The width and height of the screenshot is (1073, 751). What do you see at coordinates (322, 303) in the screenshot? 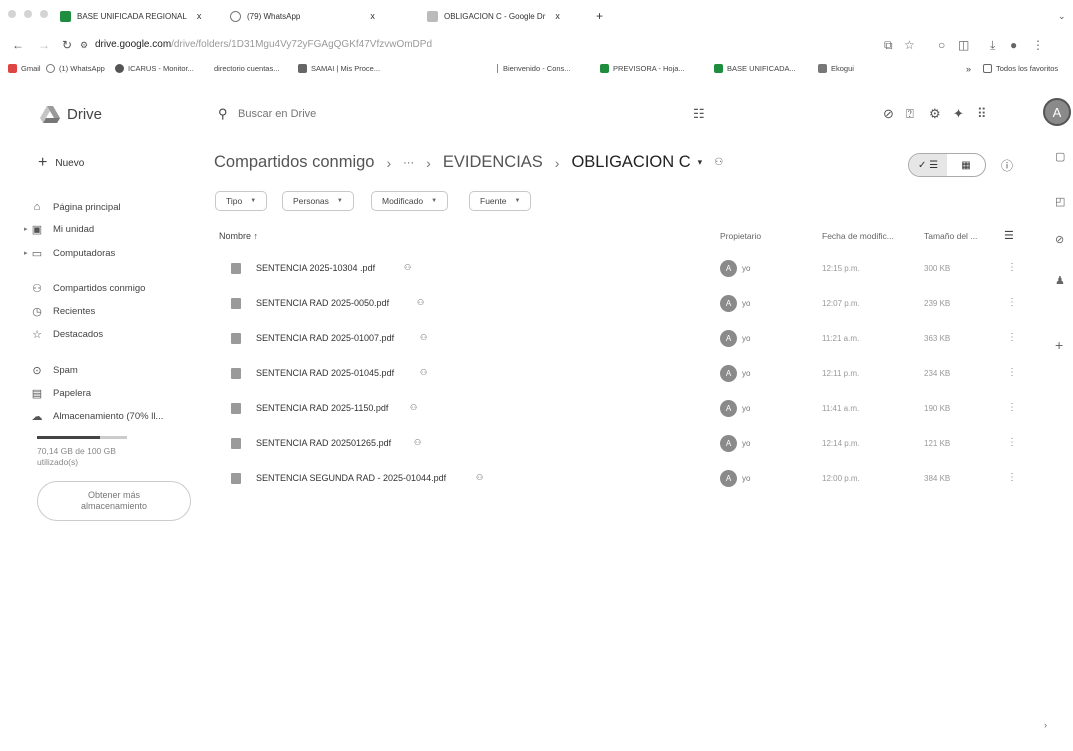
I see `file-name: SENTENCIA RAD 2025-0050.pdf` at bounding box center [322, 303].